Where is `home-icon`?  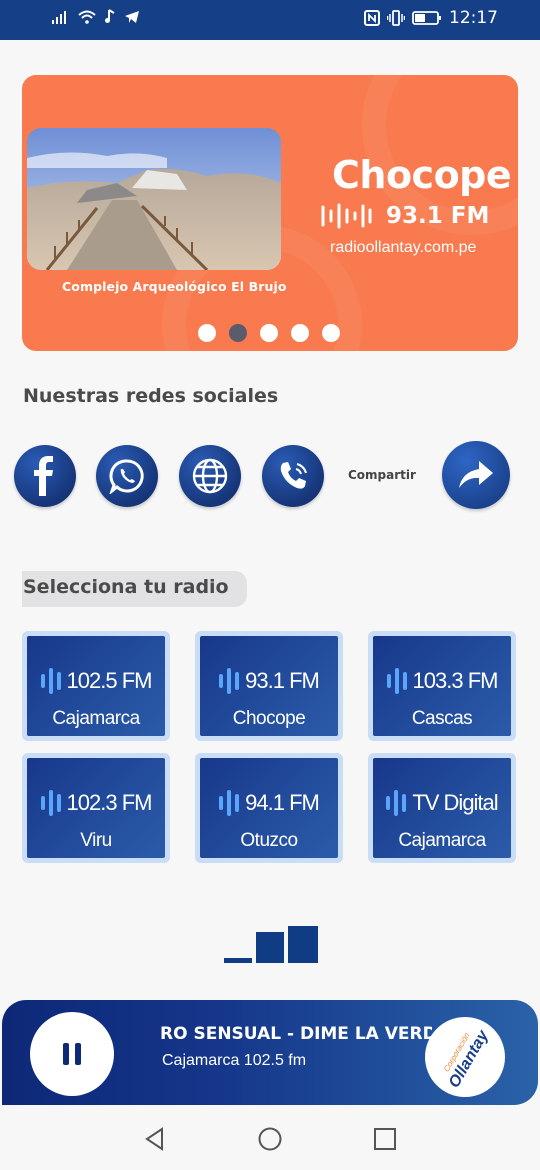
home-icon is located at coordinates (270, 1139).